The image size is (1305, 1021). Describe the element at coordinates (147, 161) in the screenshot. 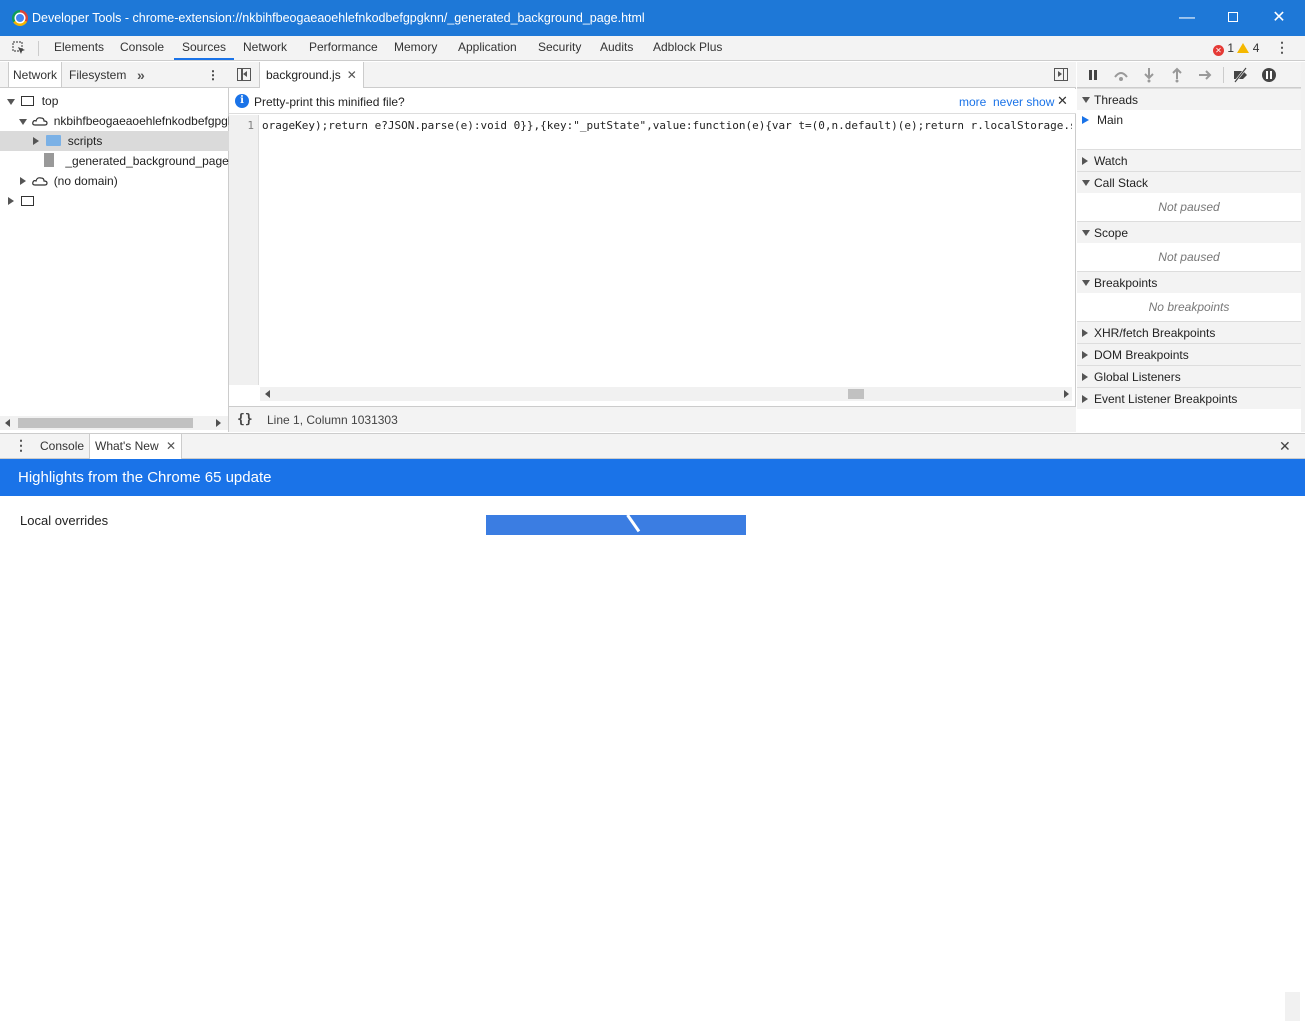

I see `tree-item-label: _generated_background_page.html` at that location.